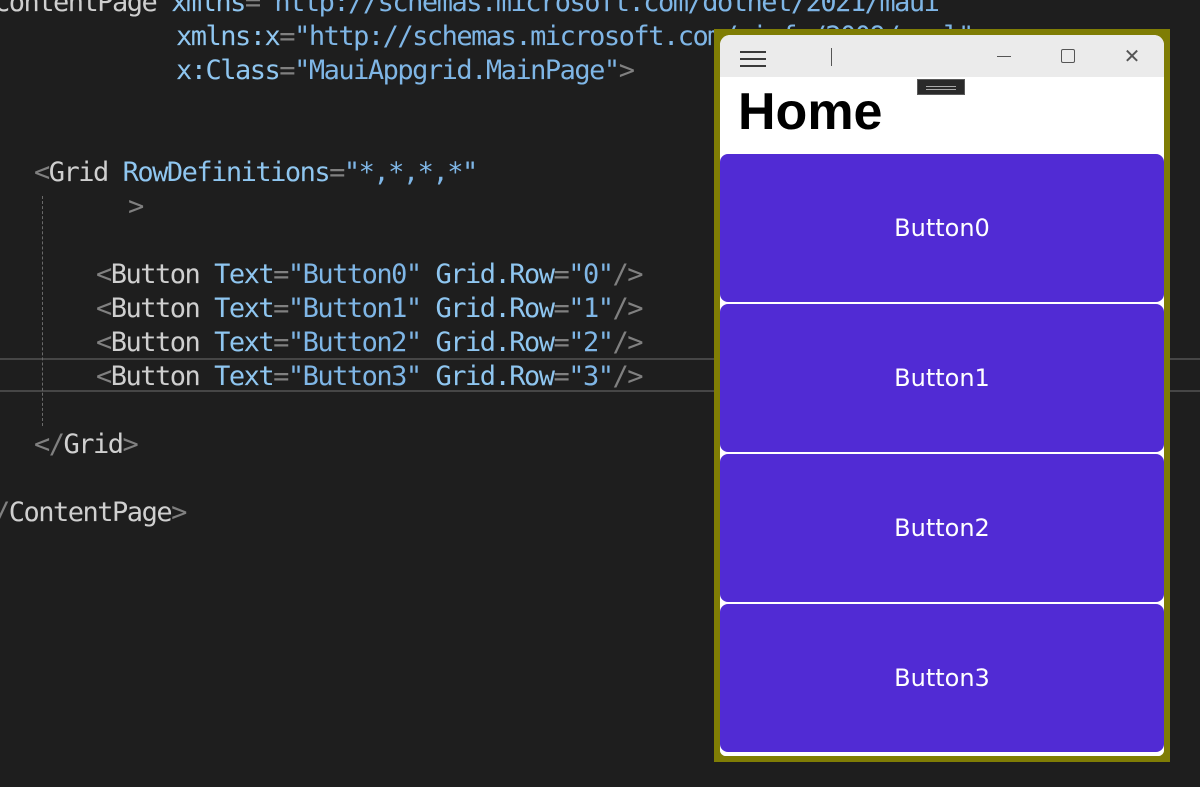 Image resolution: width=1200 pixels, height=787 pixels. I want to click on code-token: /, so click(5, 512).